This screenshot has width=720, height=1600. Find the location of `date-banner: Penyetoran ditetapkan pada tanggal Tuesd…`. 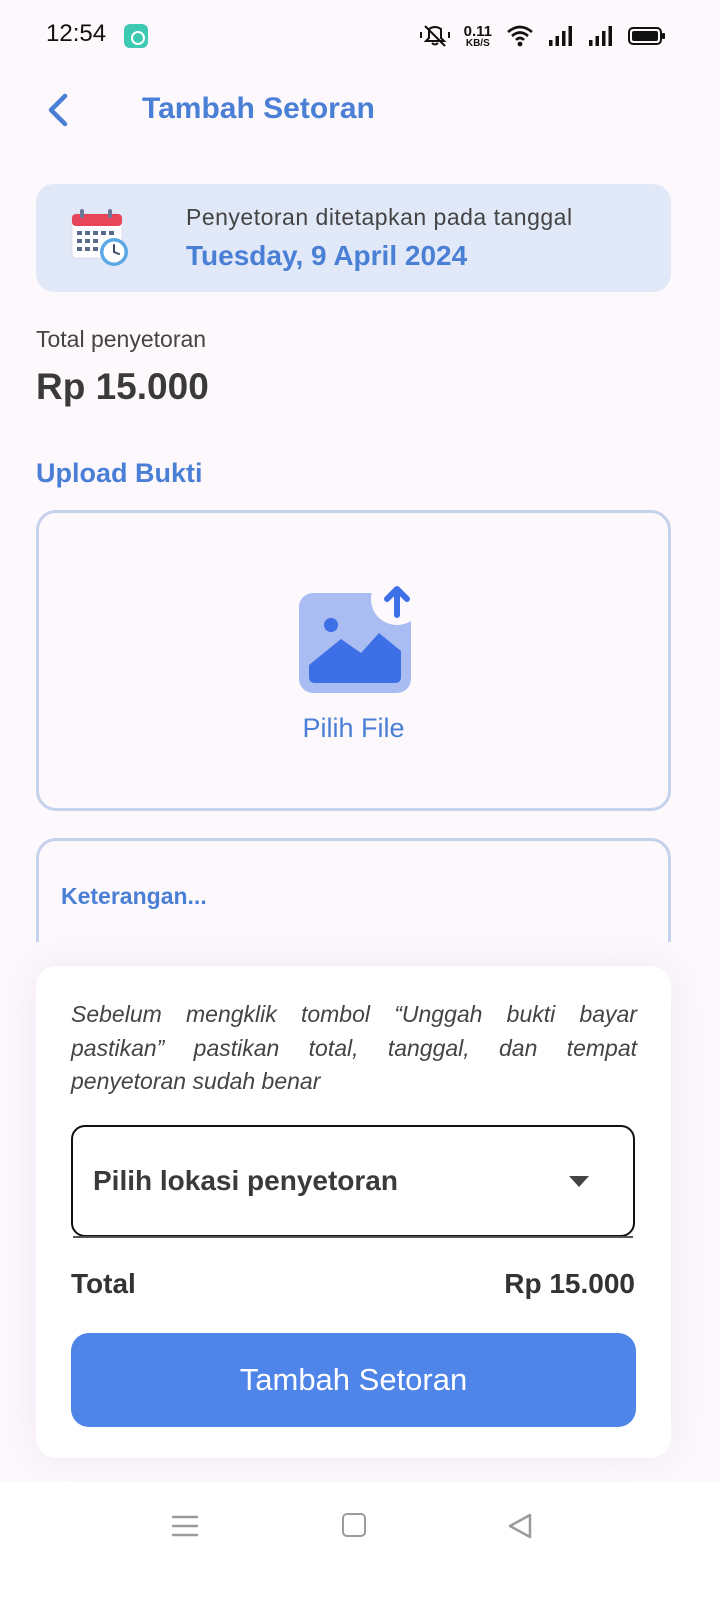

date-banner: Penyetoran ditetapkan pada tanggal Tuesd… is located at coordinates (353, 238).